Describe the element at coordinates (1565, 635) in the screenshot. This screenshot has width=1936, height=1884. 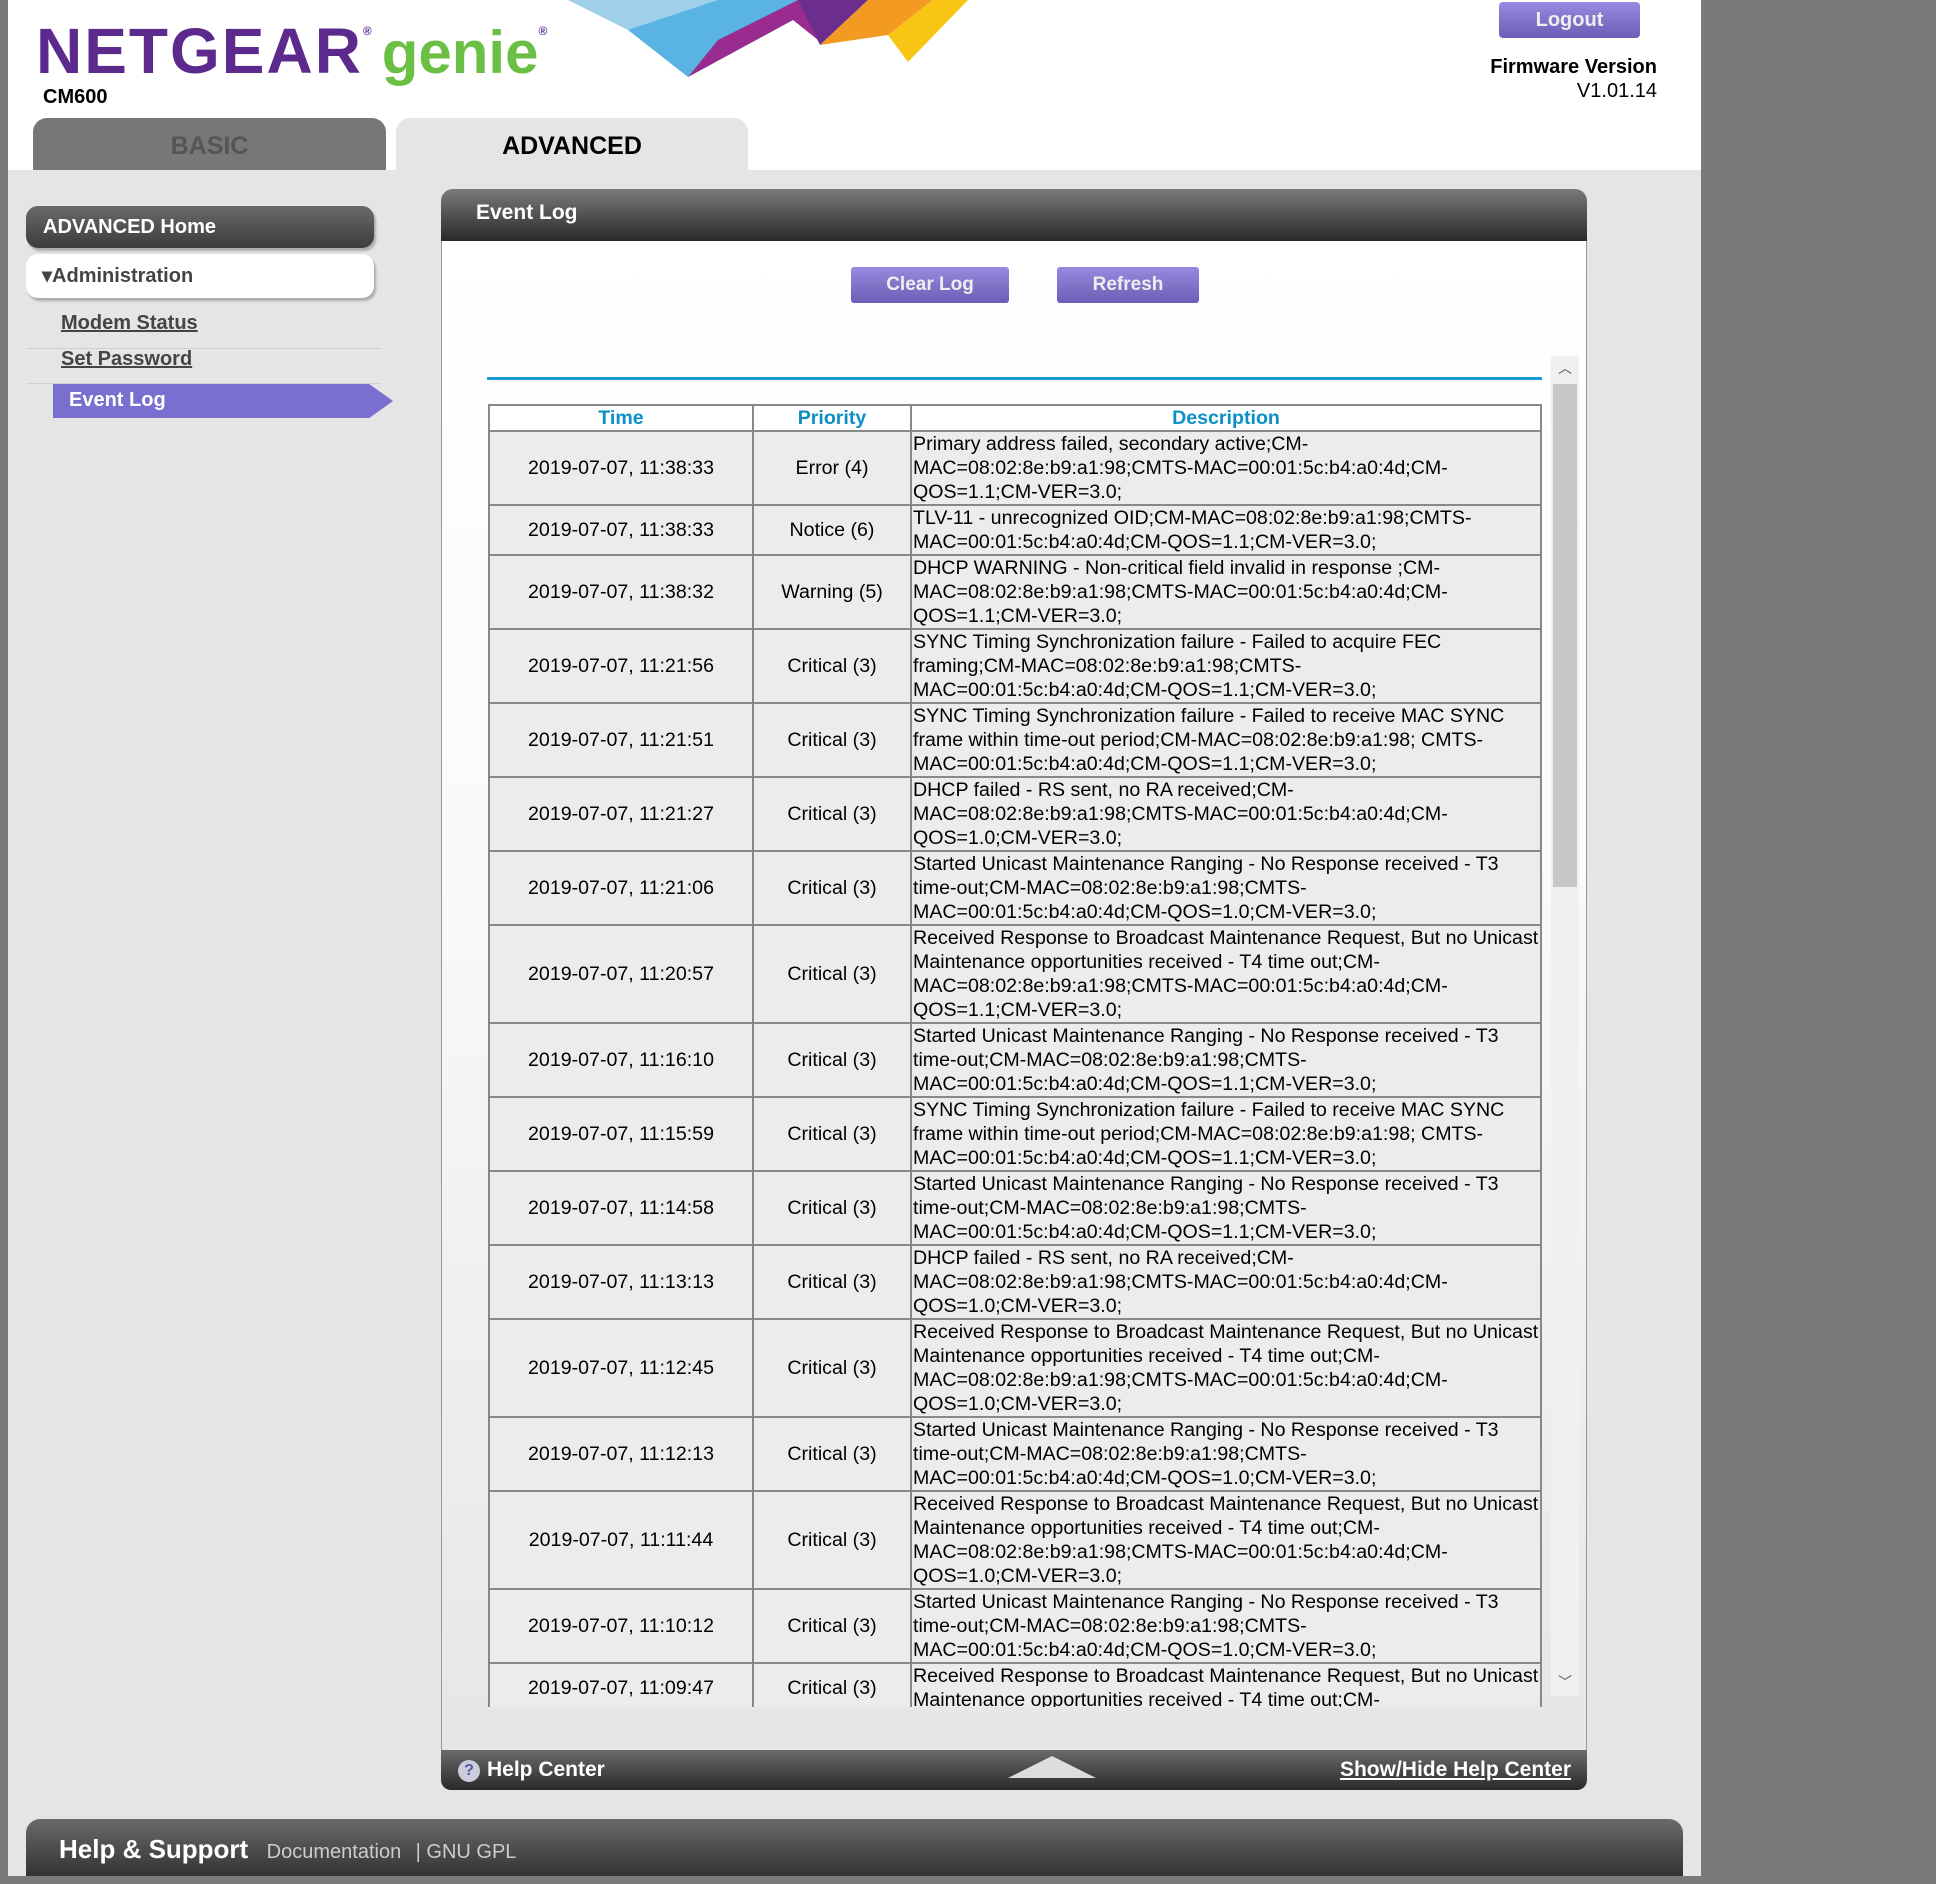
I see `scrollbar-thumb` at that location.